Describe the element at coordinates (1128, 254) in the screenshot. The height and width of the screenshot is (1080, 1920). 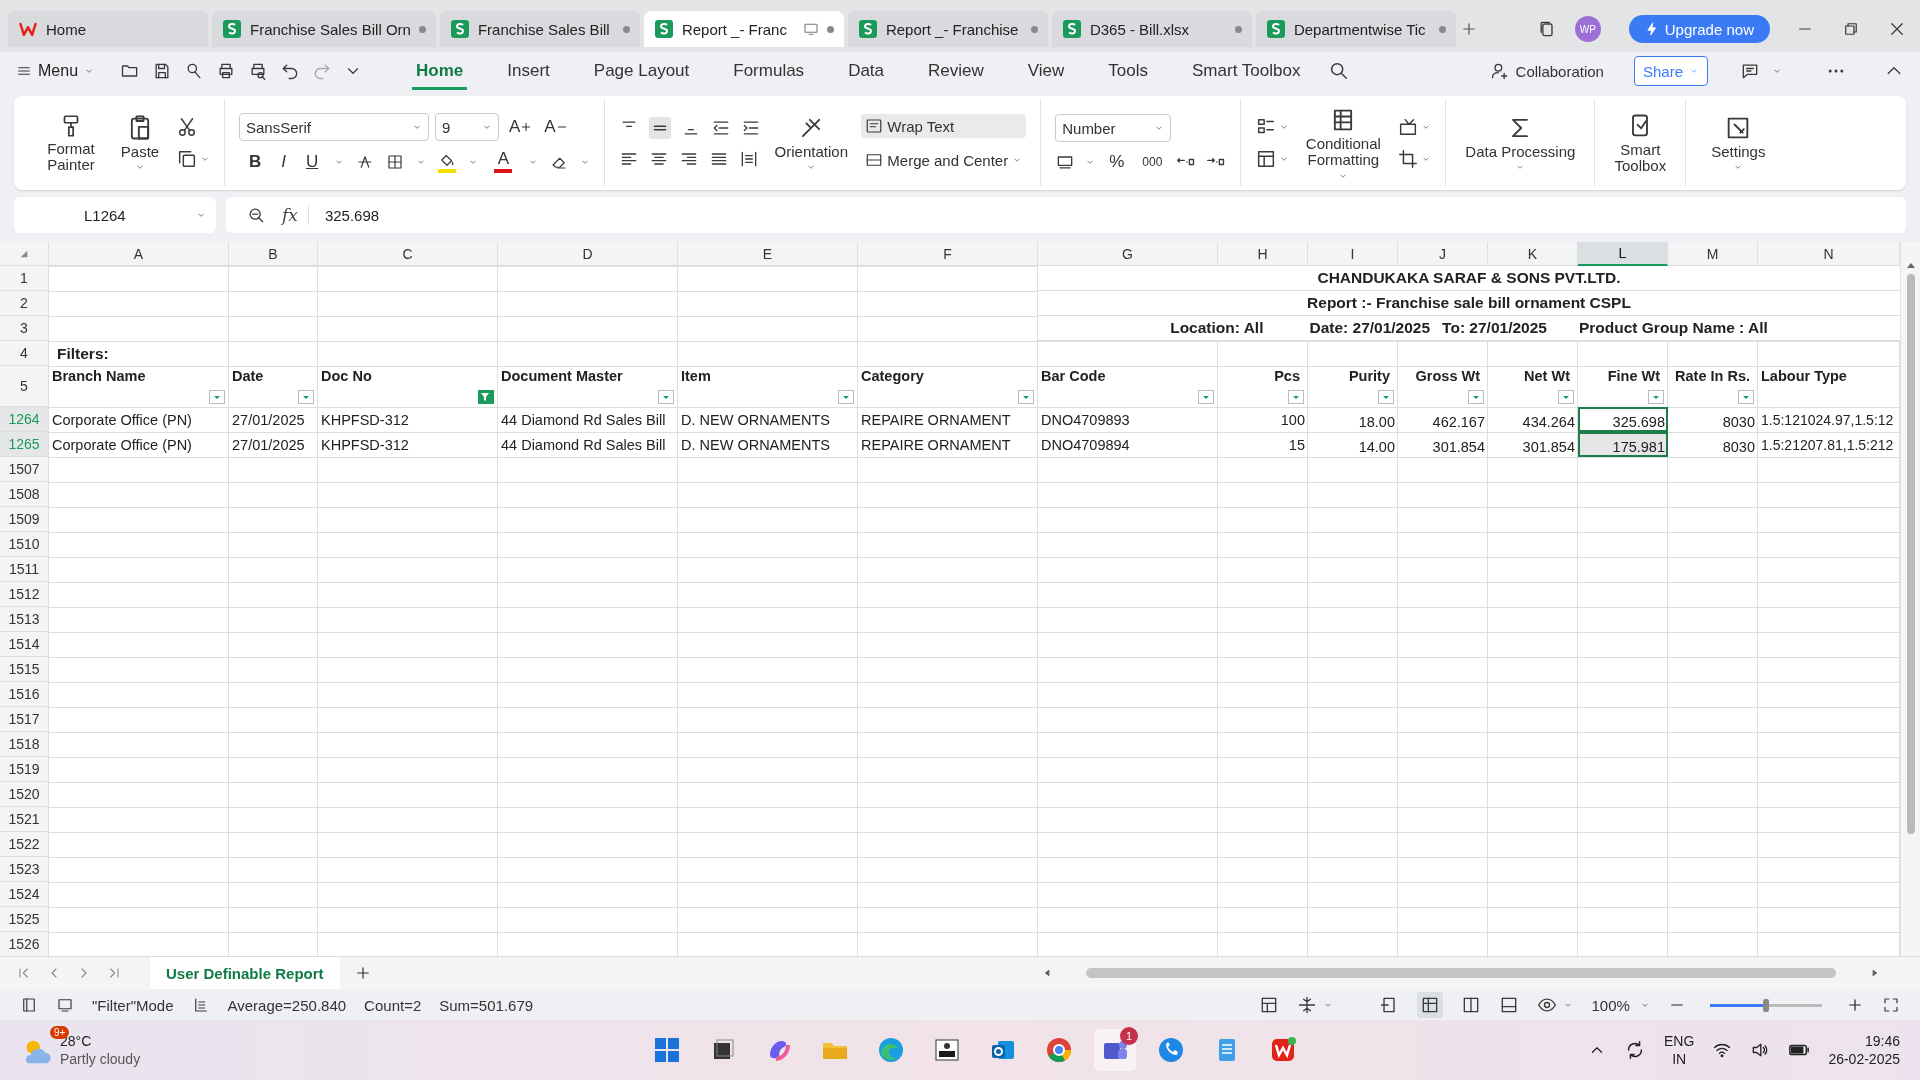
I see `column-header: G` at that location.